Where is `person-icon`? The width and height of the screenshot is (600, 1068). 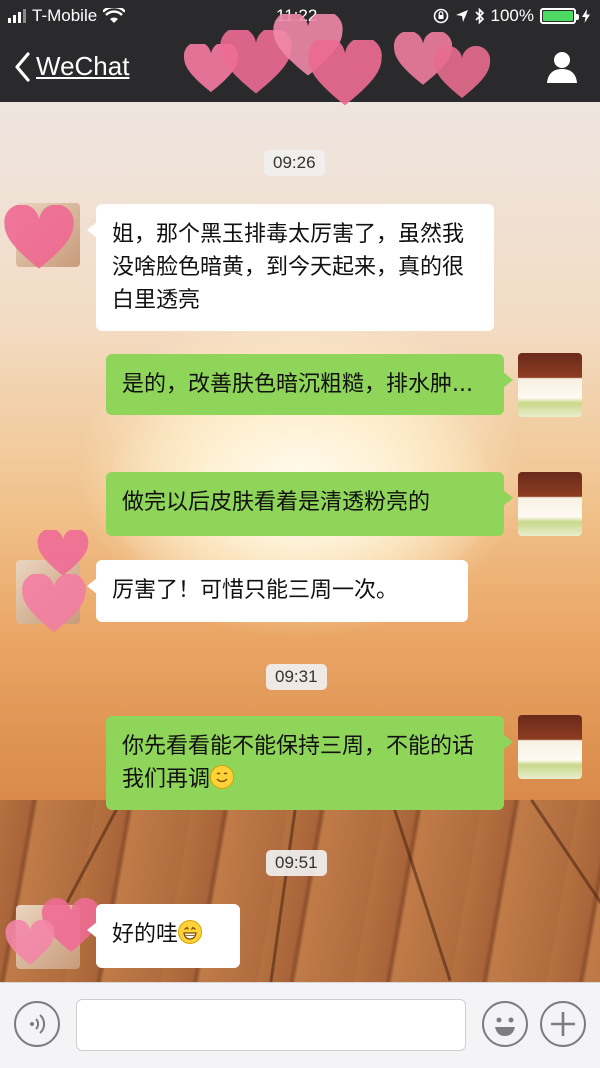
person-icon is located at coordinates (562, 67).